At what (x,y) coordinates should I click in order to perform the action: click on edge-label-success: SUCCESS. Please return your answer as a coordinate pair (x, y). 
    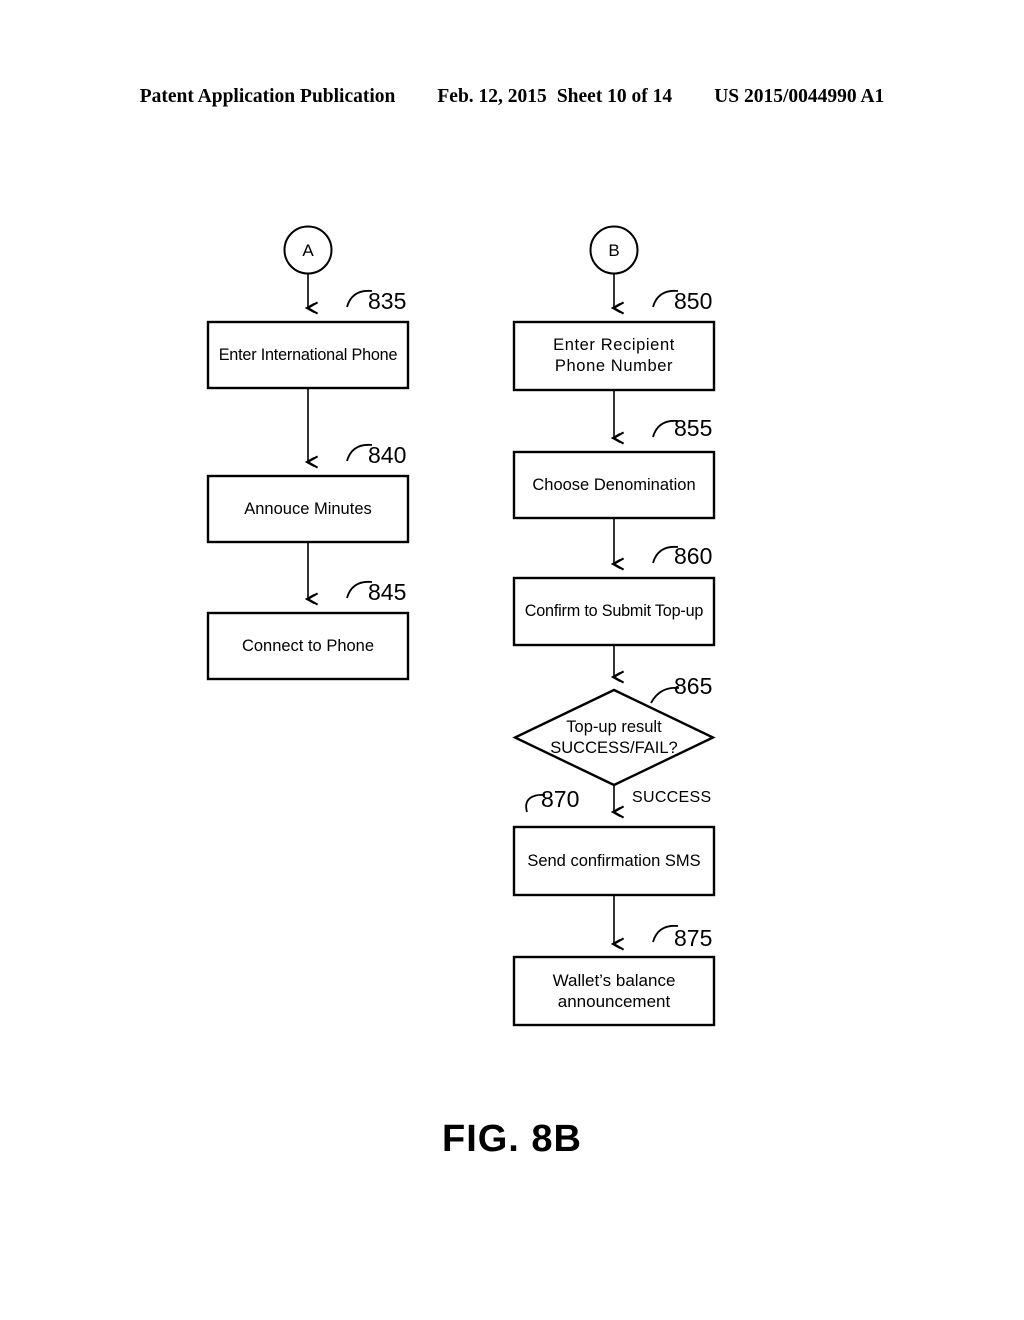
    Looking at the image, I should click on (672, 797).